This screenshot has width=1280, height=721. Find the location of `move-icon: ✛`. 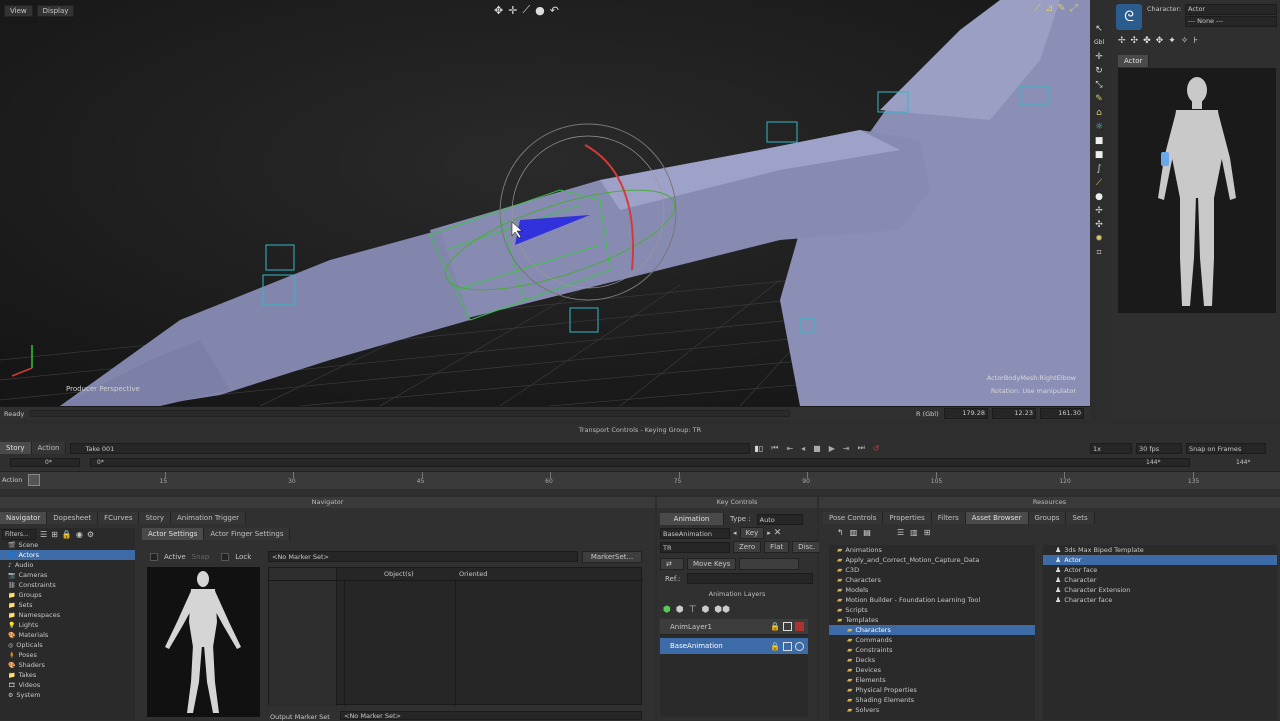

move-icon: ✛ is located at coordinates (1099, 57).